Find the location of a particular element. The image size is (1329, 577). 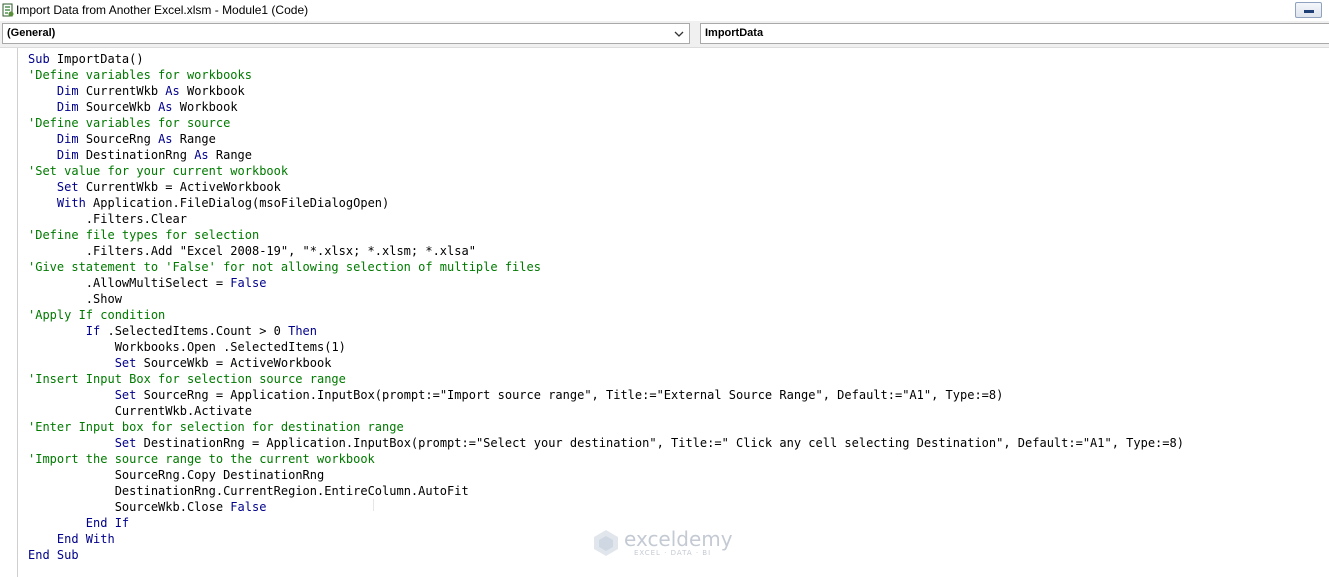

code-line: Sub ImportData() is located at coordinates (606, 59).